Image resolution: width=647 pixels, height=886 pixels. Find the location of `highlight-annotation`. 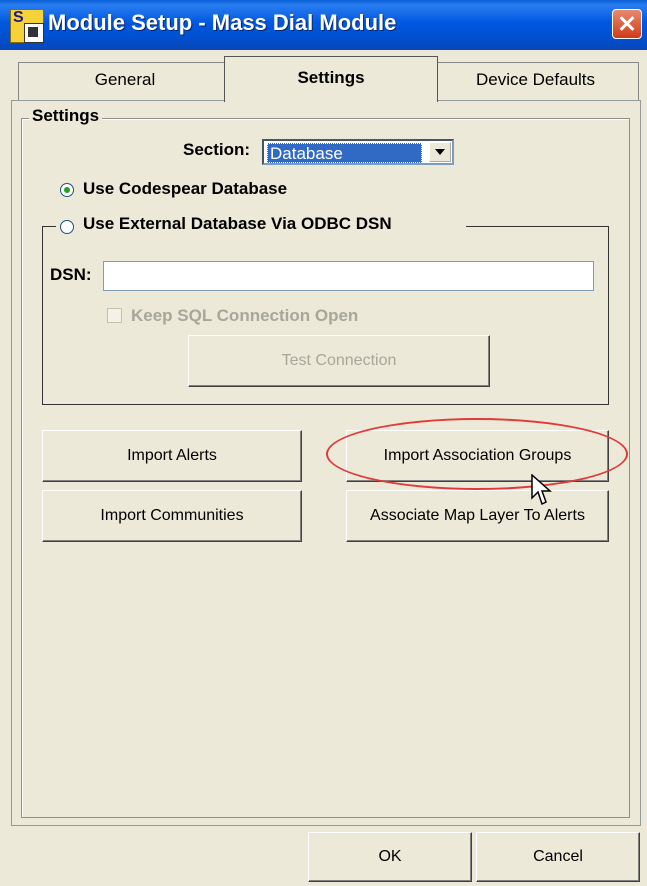

highlight-annotation is located at coordinates (477, 454).